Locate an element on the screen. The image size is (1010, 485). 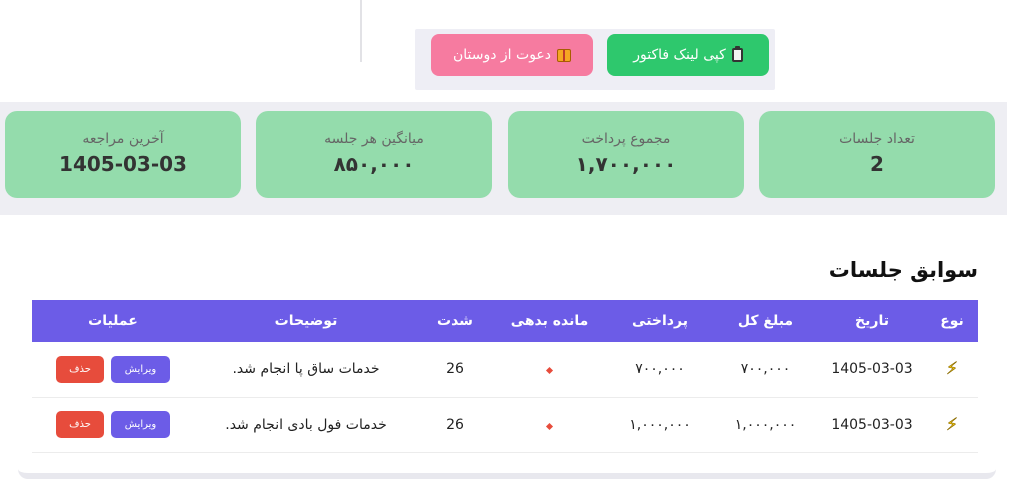
gift-icon is located at coordinates (564, 55).